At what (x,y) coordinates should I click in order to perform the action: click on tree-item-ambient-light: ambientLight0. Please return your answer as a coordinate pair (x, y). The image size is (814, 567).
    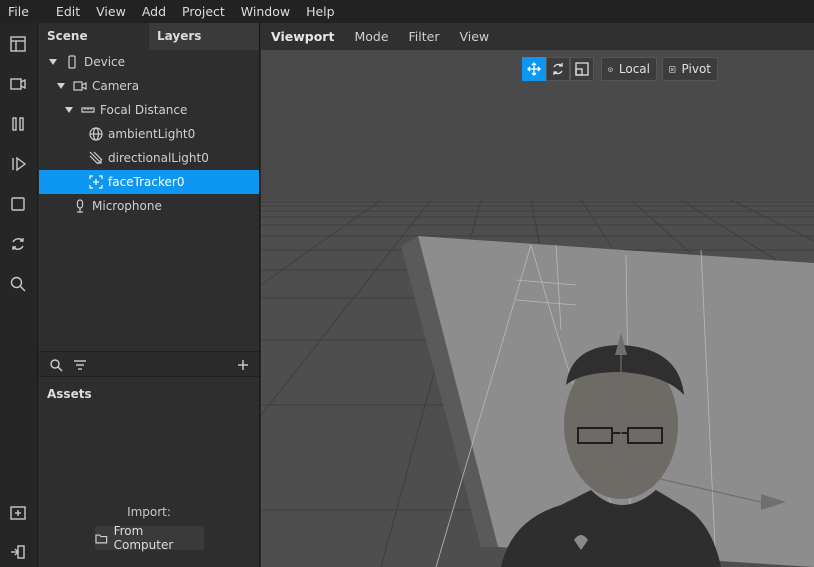
    Looking at the image, I should click on (149, 134).